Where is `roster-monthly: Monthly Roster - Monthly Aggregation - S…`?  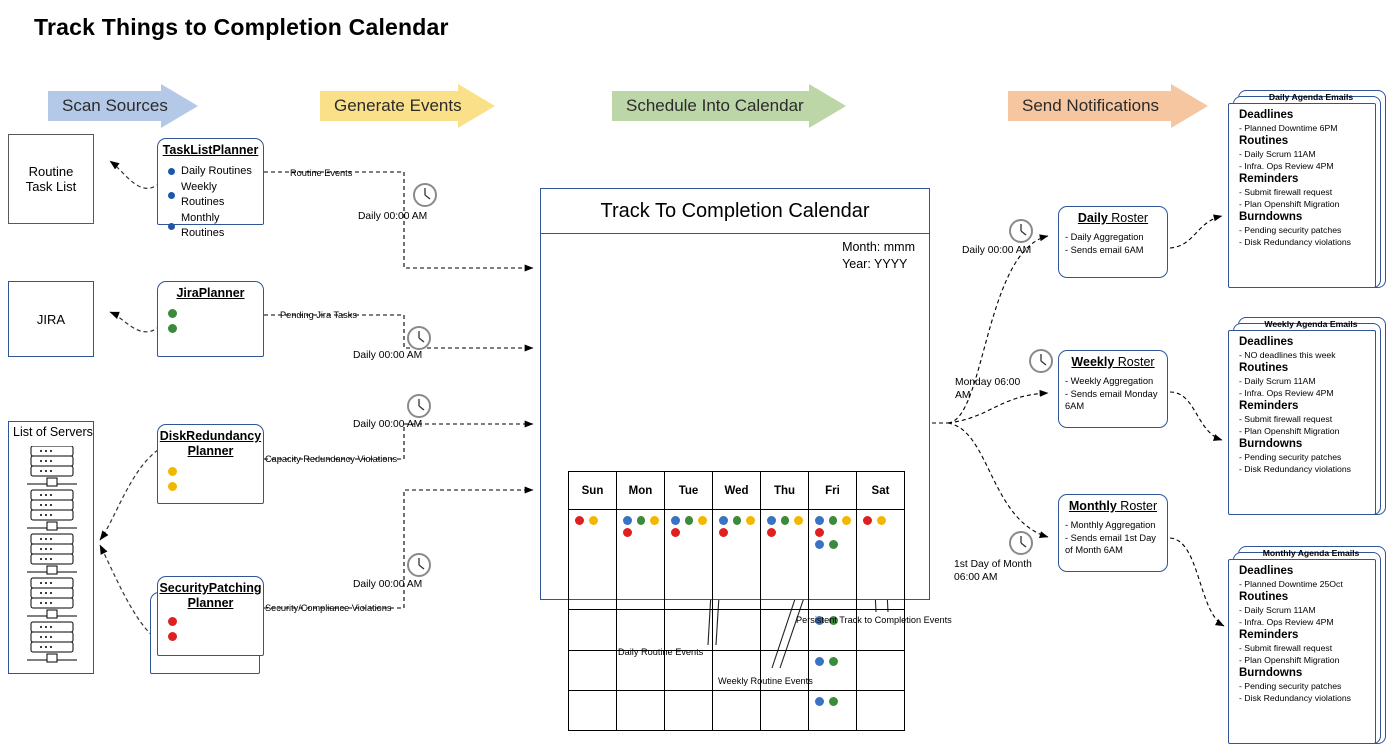
roster-monthly: Monthly Roster - Monthly Aggregation - S… is located at coordinates (1113, 533).